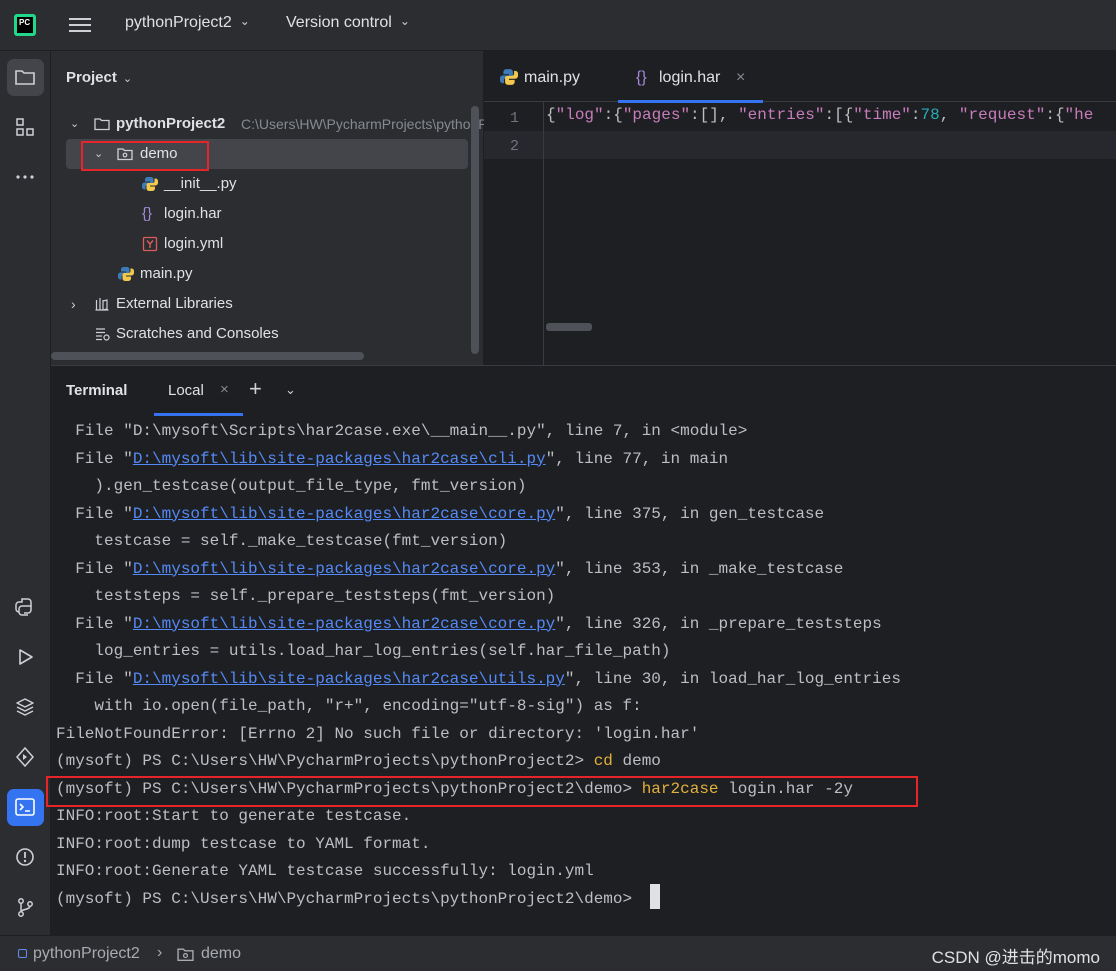  I want to click on python-packages-button, so click(25, 707).